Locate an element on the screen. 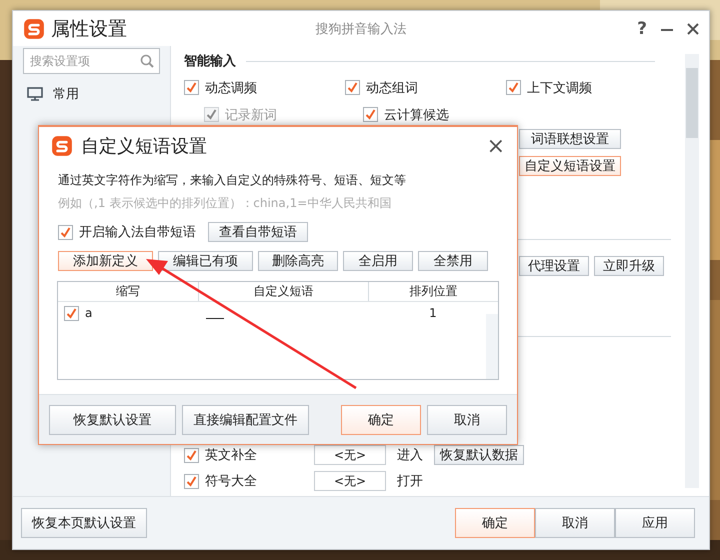  action-button: 编辑已有项 is located at coordinates (205, 261).